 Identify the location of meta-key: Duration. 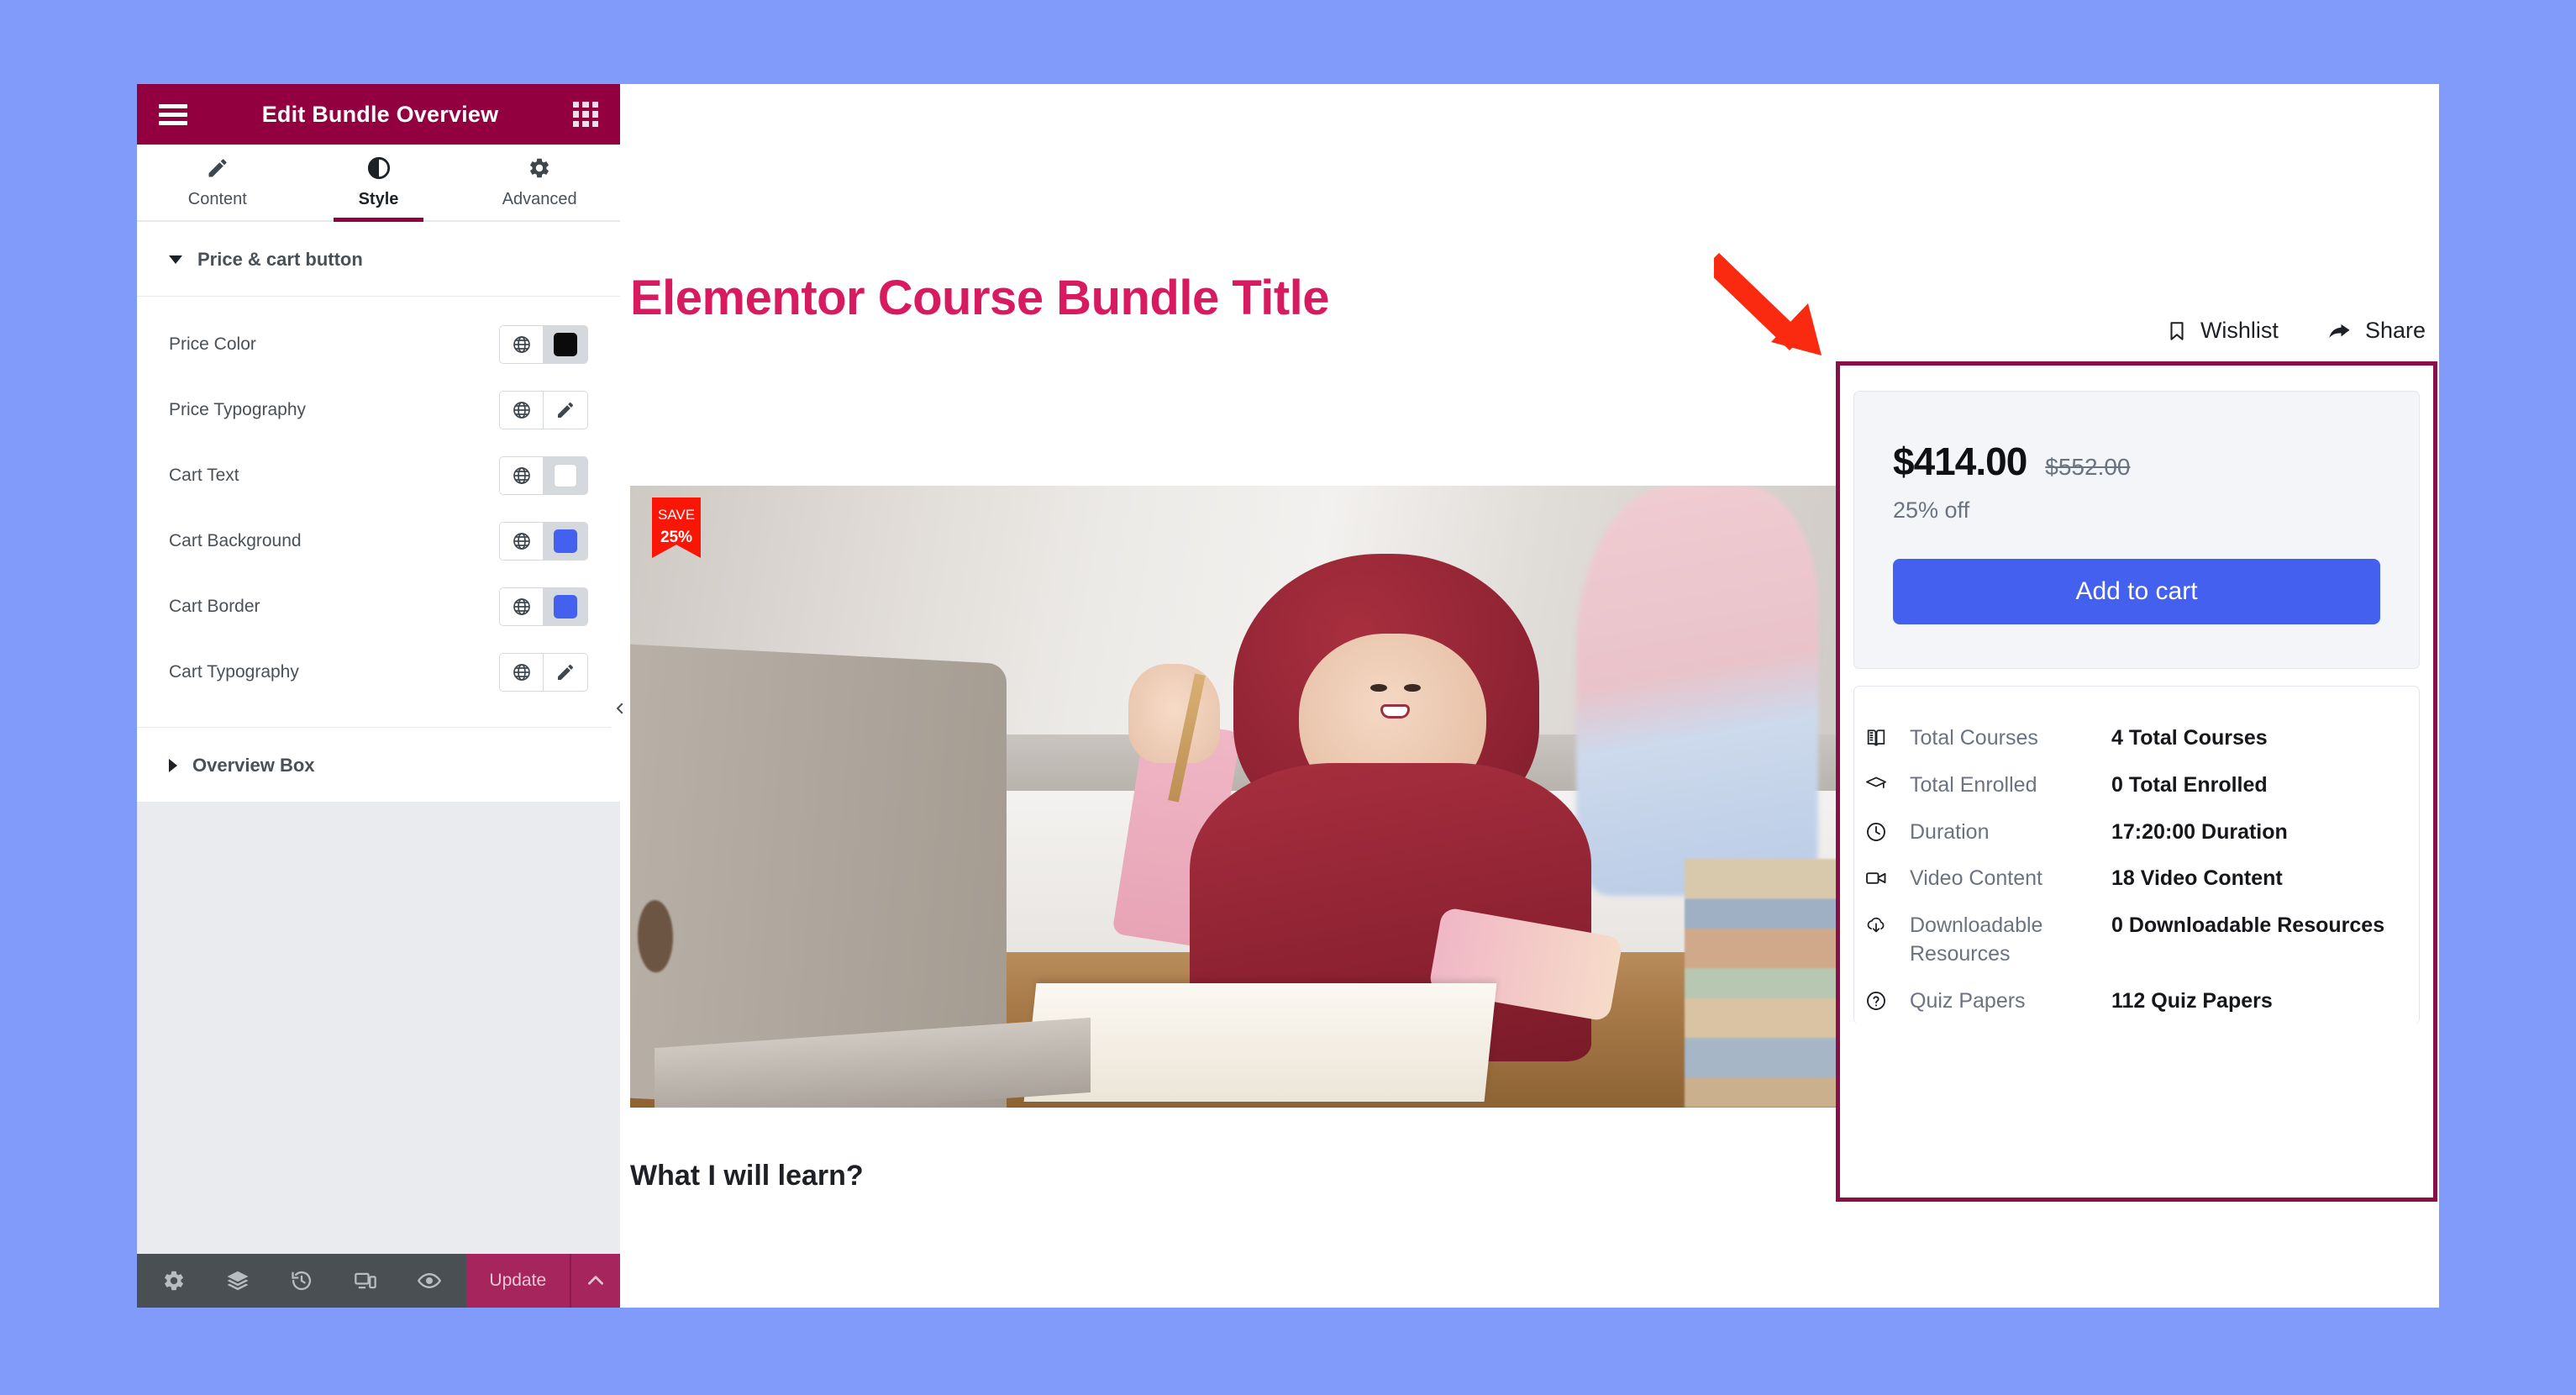
(1950, 831).